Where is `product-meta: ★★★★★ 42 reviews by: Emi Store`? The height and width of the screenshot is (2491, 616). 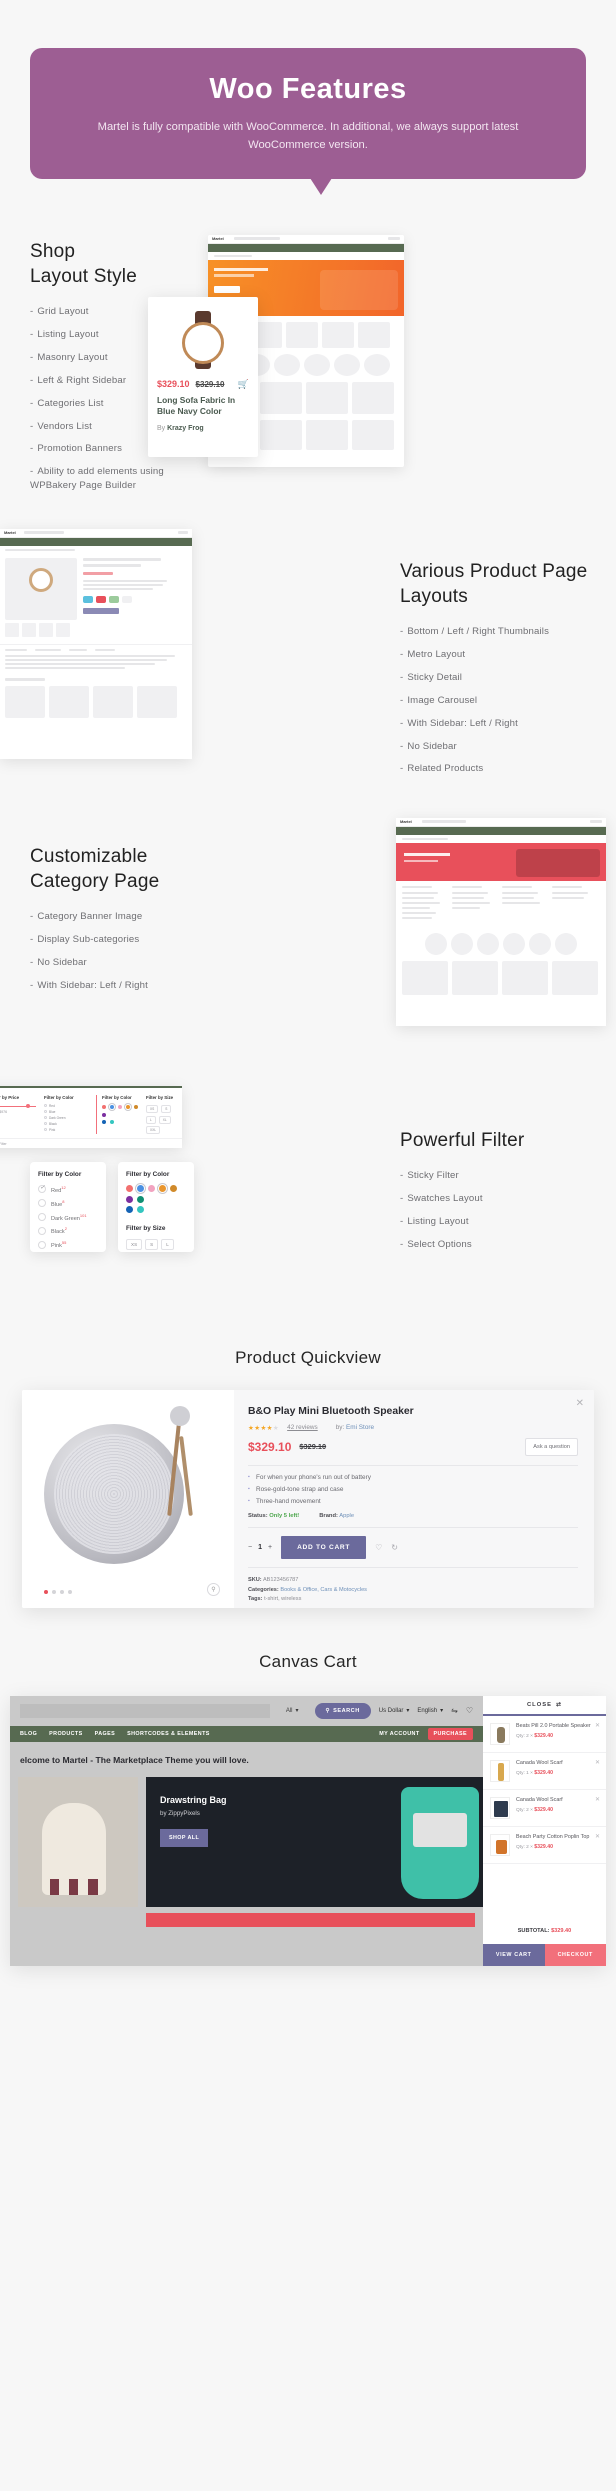
product-meta: ★★★★★ 42 reviews by: Emi Store is located at coordinates (311, 1428).